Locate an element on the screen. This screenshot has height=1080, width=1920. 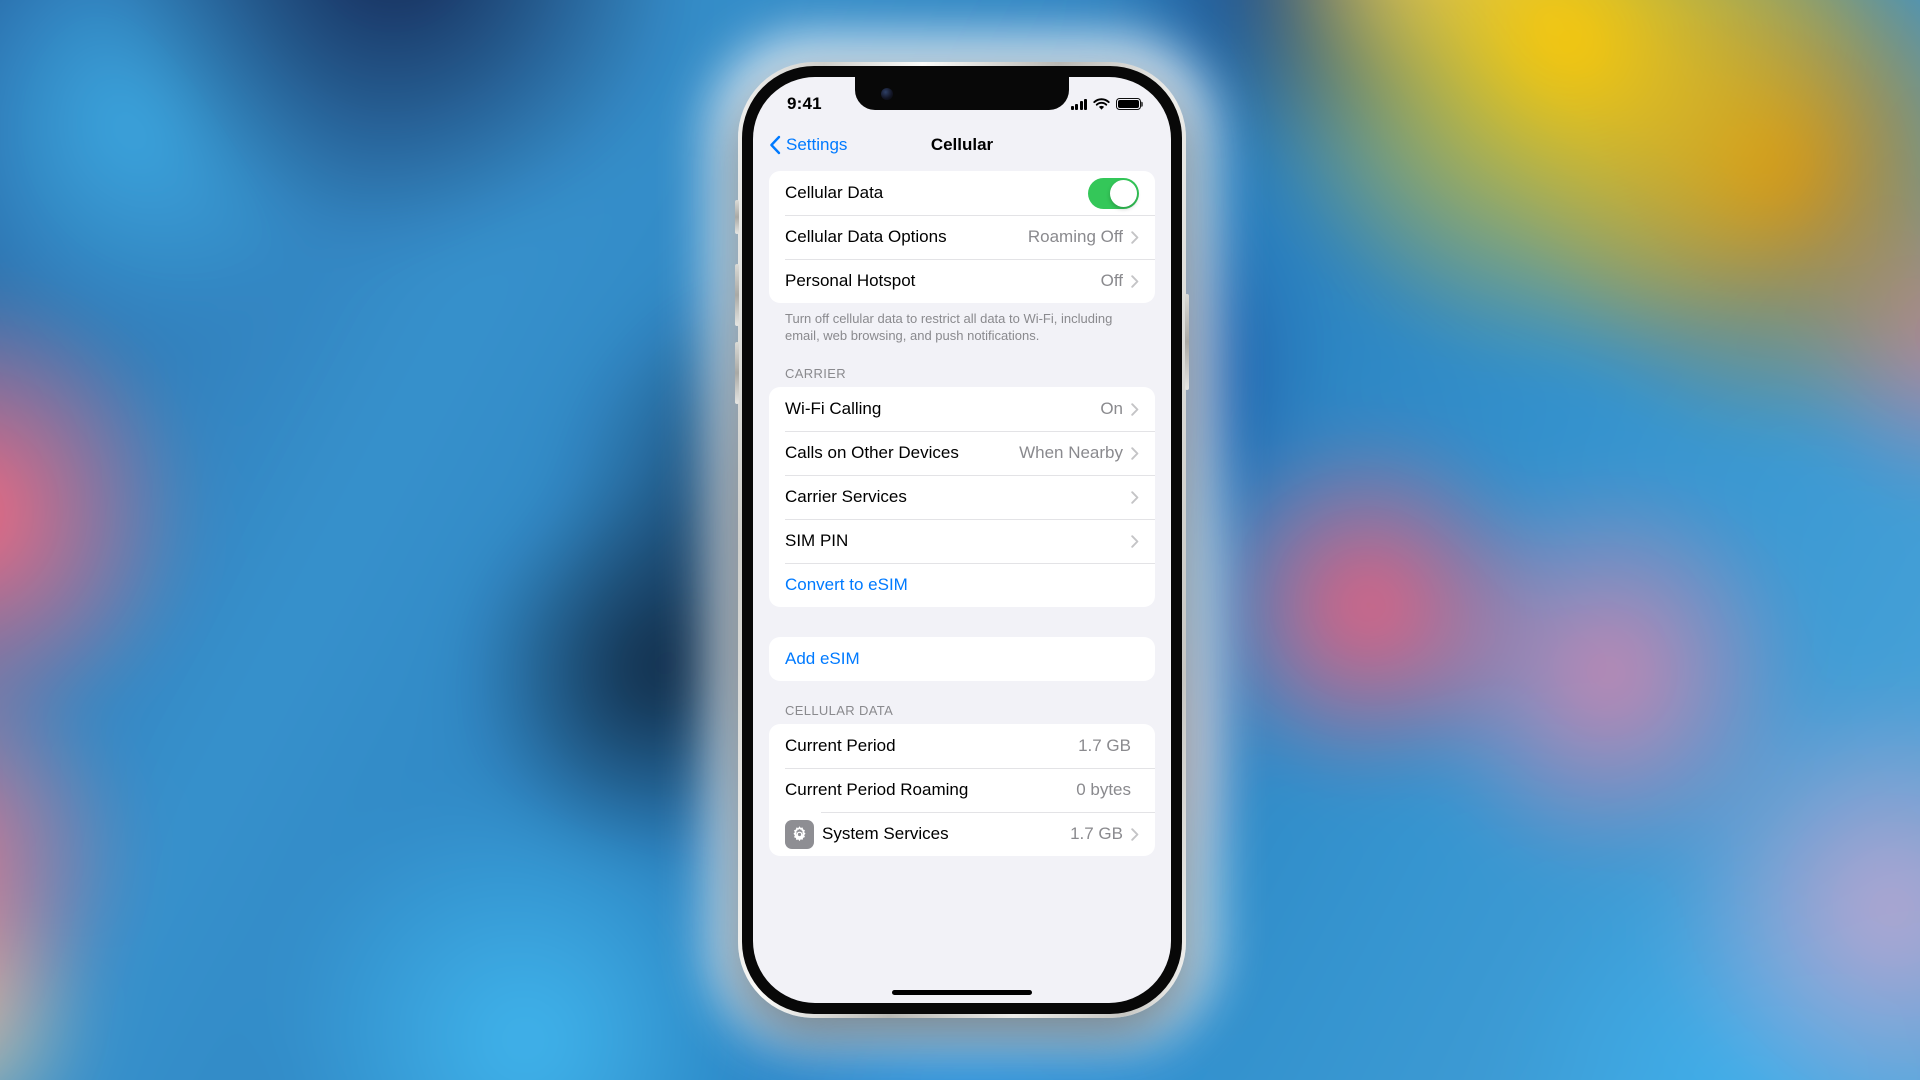
display-notch is located at coordinates (962, 93).